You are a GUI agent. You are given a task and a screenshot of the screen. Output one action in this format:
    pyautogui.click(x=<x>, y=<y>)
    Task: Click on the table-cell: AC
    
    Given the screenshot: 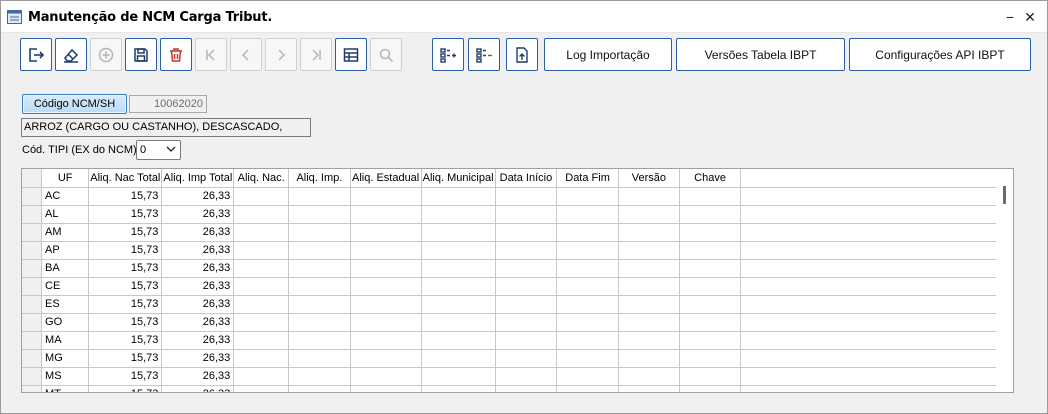 What is the action you would take?
    pyautogui.click(x=65, y=196)
    